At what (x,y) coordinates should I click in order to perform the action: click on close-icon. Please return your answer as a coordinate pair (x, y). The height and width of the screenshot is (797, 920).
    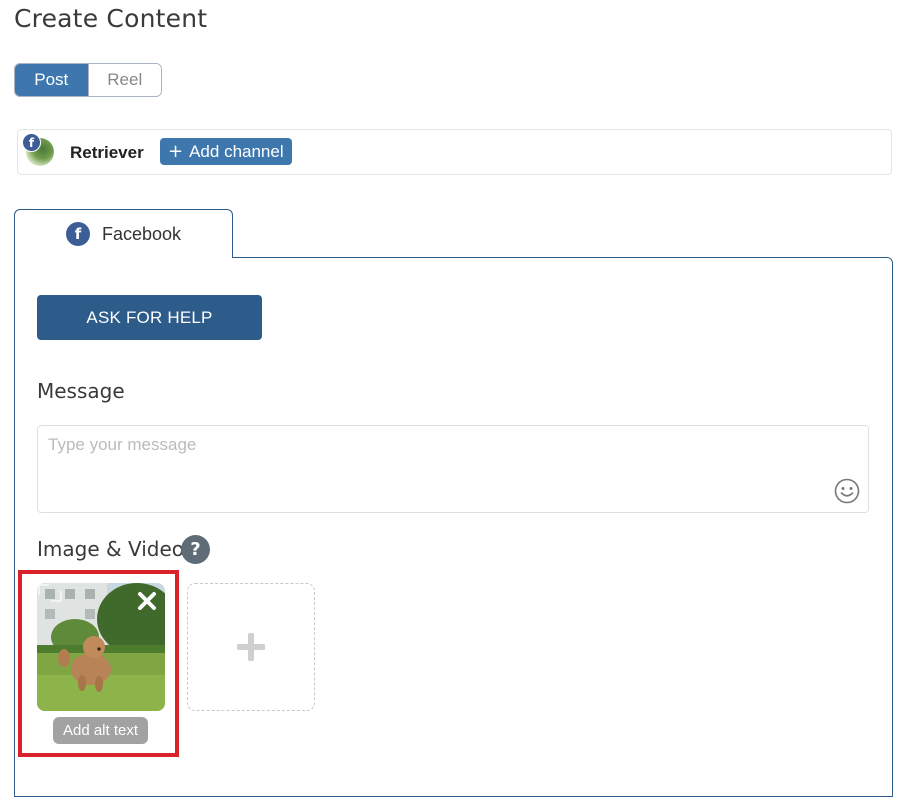
    Looking at the image, I should click on (147, 601).